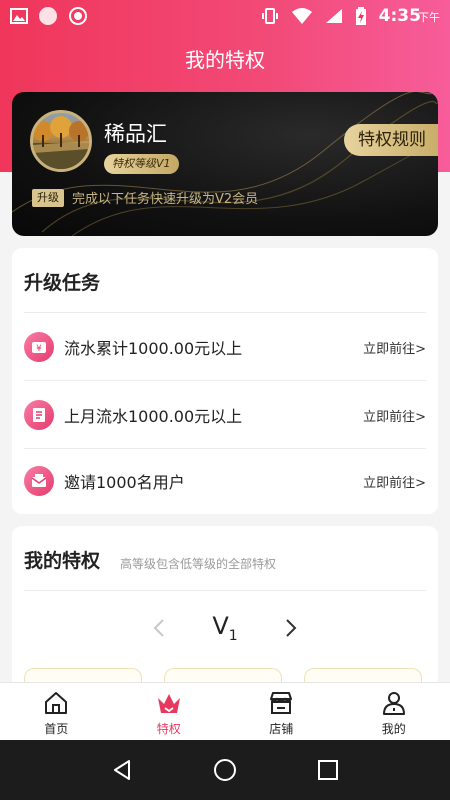  I want to click on envelope-icon, so click(39, 481).